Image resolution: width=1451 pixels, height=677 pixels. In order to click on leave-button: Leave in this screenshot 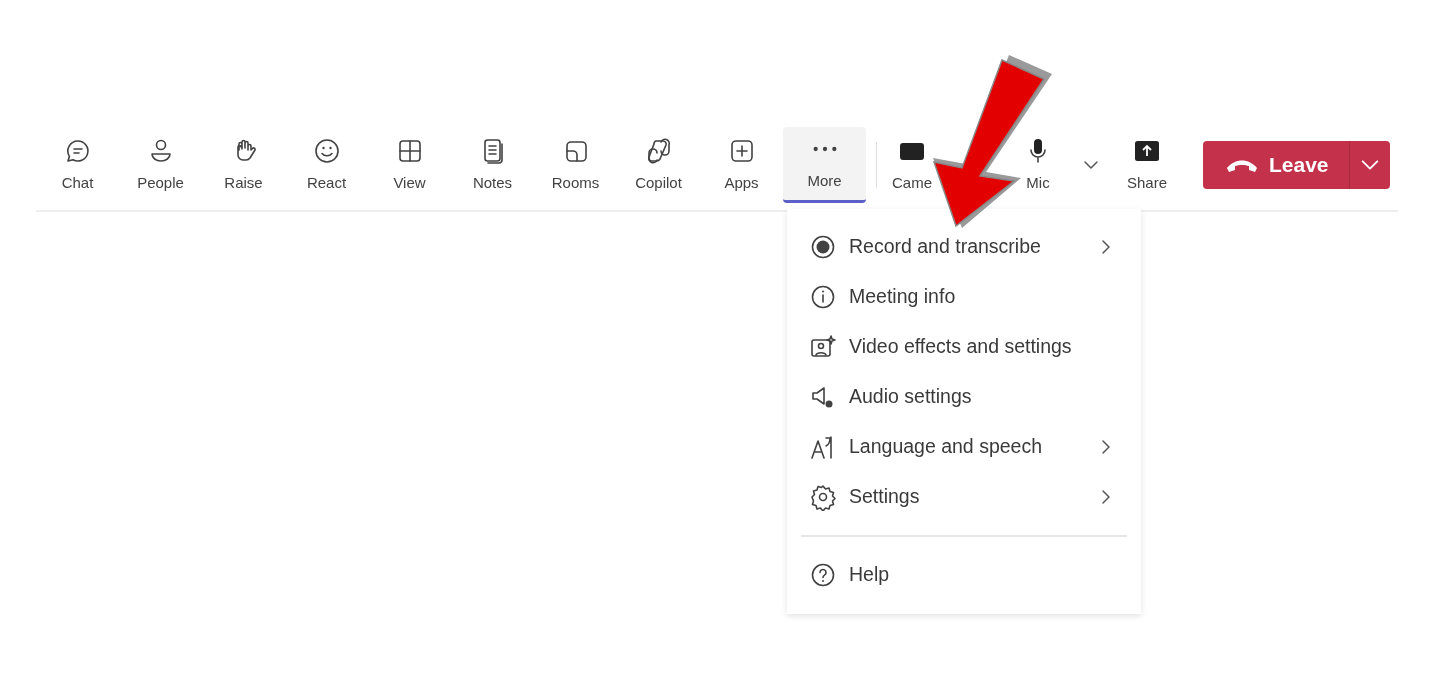, I will do `click(1276, 165)`.